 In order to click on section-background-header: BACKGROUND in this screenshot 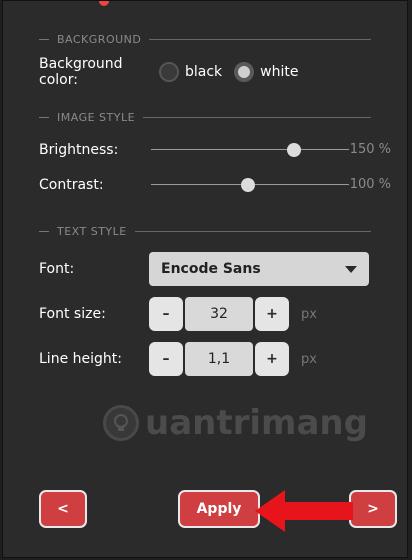, I will do `click(205, 39)`.